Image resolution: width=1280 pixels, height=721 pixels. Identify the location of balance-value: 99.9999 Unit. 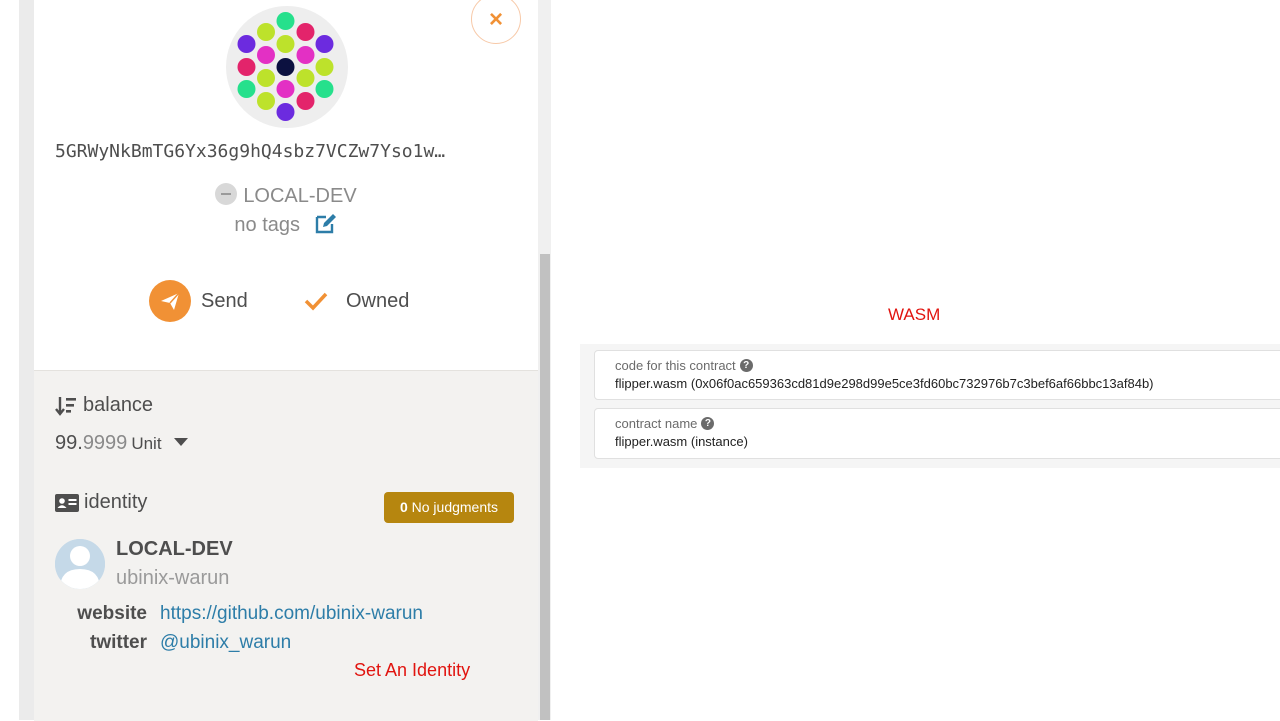
(121, 443).